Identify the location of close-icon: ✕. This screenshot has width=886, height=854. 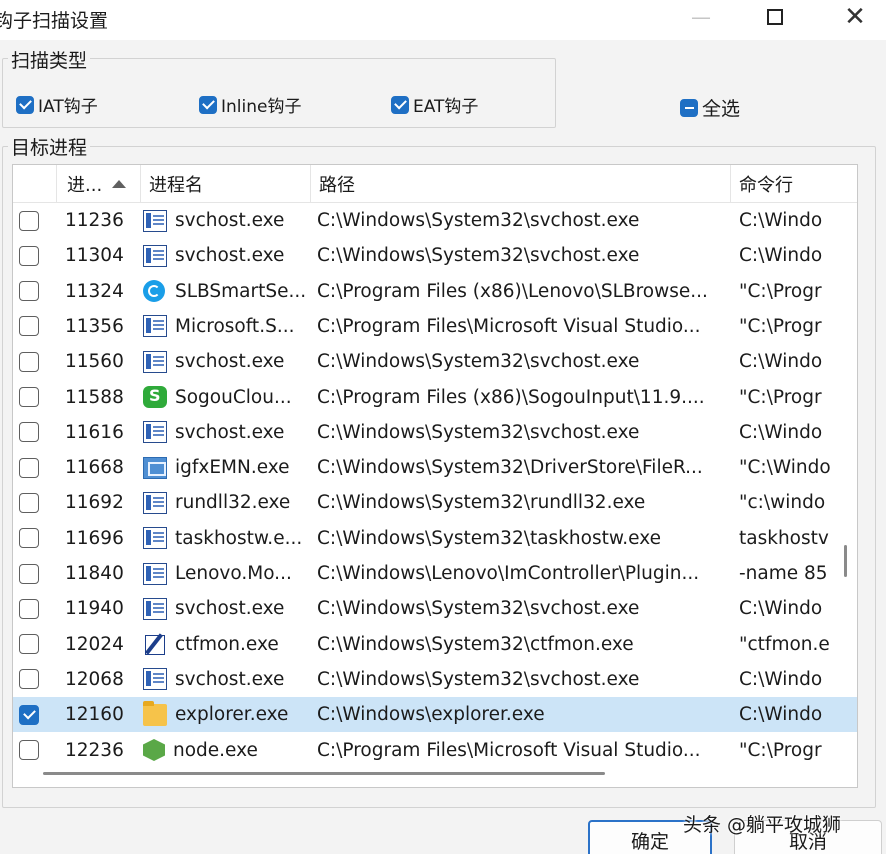
(855, 17).